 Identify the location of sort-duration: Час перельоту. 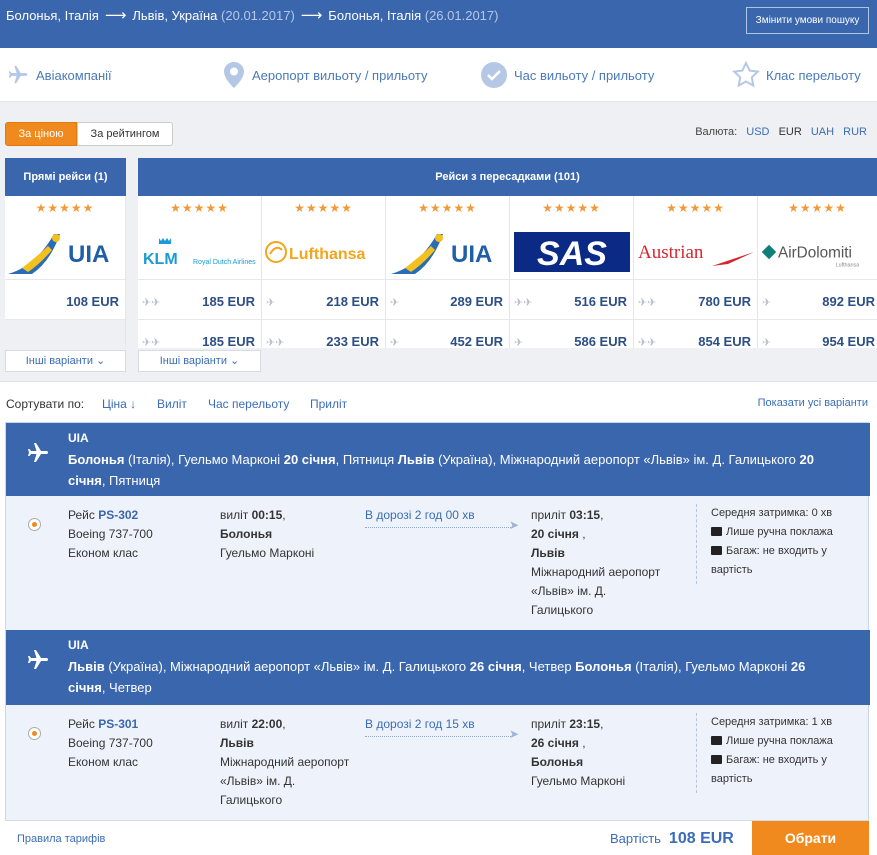
(248, 404).